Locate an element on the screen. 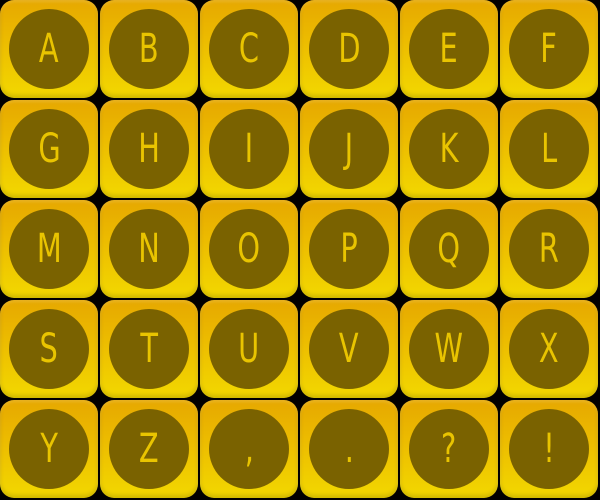 This screenshot has height=500, width=600. key-label: S is located at coordinates (49, 349).